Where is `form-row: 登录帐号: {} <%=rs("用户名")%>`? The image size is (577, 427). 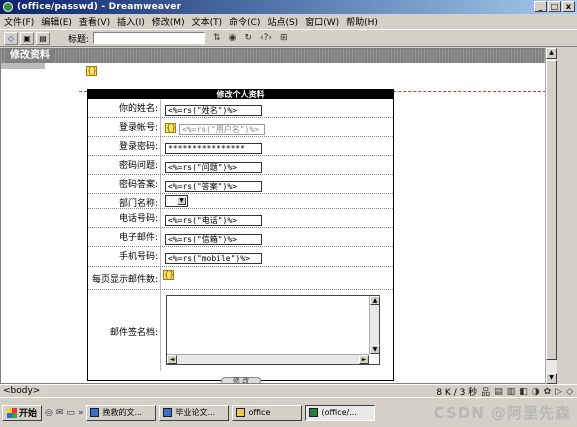 form-row: 登录帐号: {} <%=rs("用户名")%> is located at coordinates (240, 127).